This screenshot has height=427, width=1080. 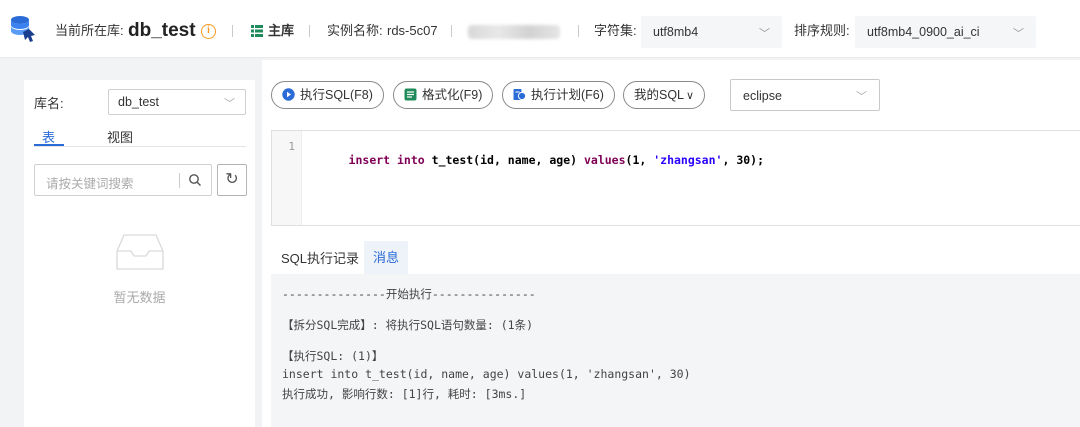 What do you see at coordinates (676, 32) in the screenshot?
I see `charset-value: utf8mb4` at bounding box center [676, 32].